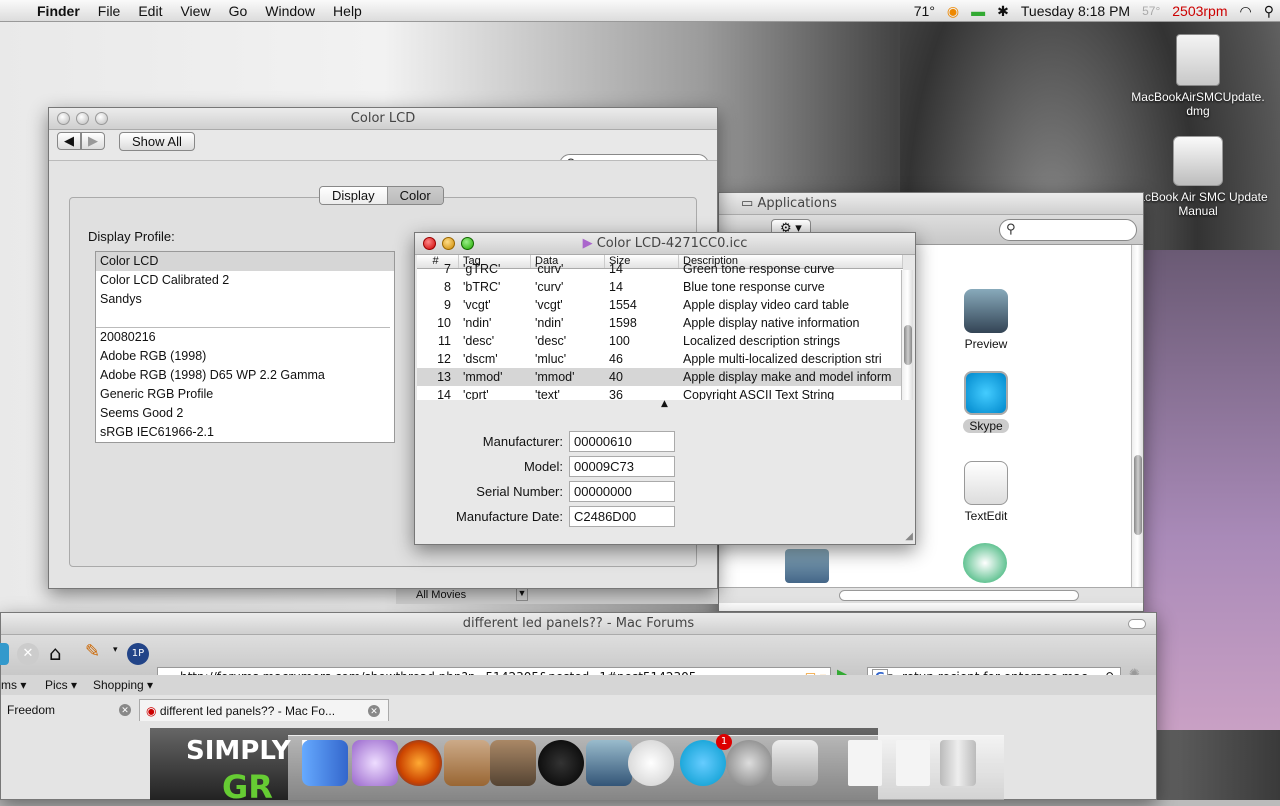 This screenshot has width=1280, height=806. I want to click on app-label: TextEdit, so click(986, 516).